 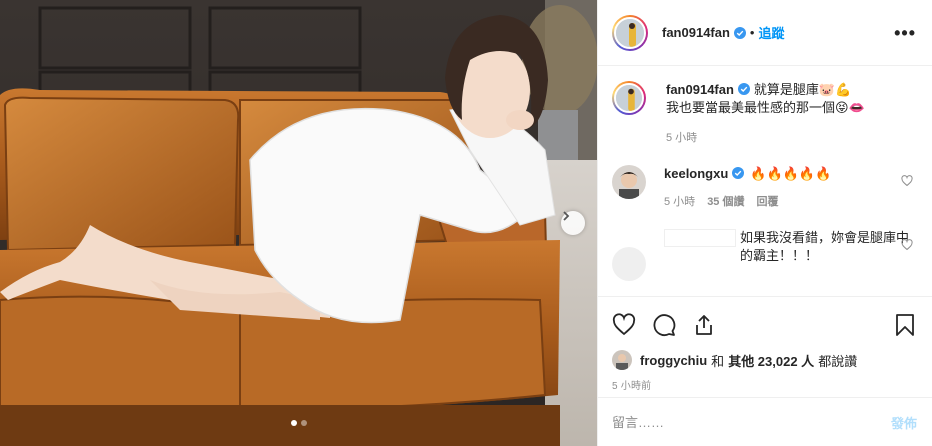 I want to click on author-avatar, so click(x=630, y=32).